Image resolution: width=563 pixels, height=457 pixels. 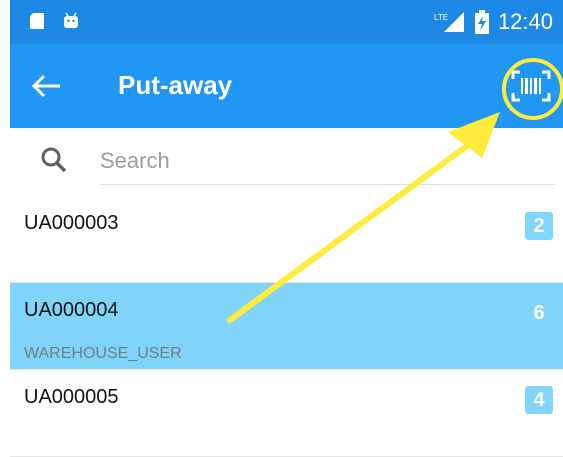 What do you see at coordinates (525, 21) in the screenshot?
I see `status-time: 12:40` at bounding box center [525, 21].